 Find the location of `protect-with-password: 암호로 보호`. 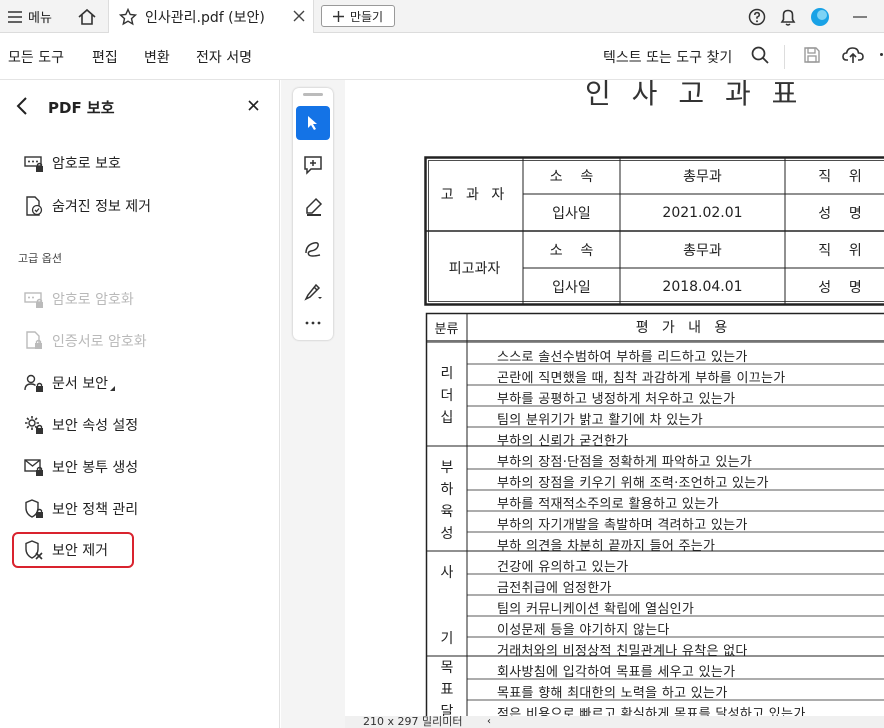

protect-with-password: 암호로 보호 is located at coordinates (72, 163).